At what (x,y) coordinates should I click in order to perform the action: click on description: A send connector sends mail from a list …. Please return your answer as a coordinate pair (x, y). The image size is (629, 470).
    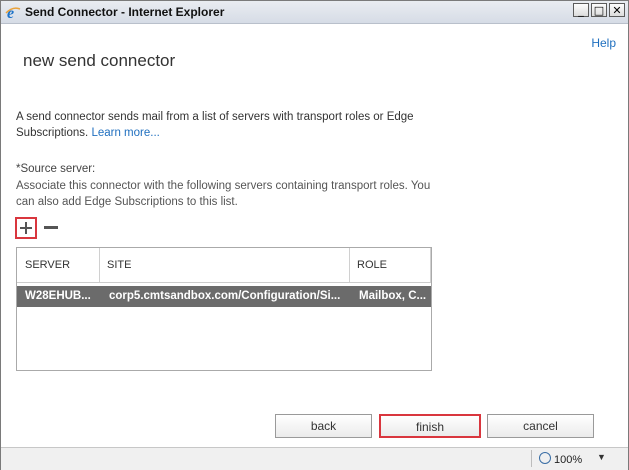
    Looking at the image, I should click on (236, 125).